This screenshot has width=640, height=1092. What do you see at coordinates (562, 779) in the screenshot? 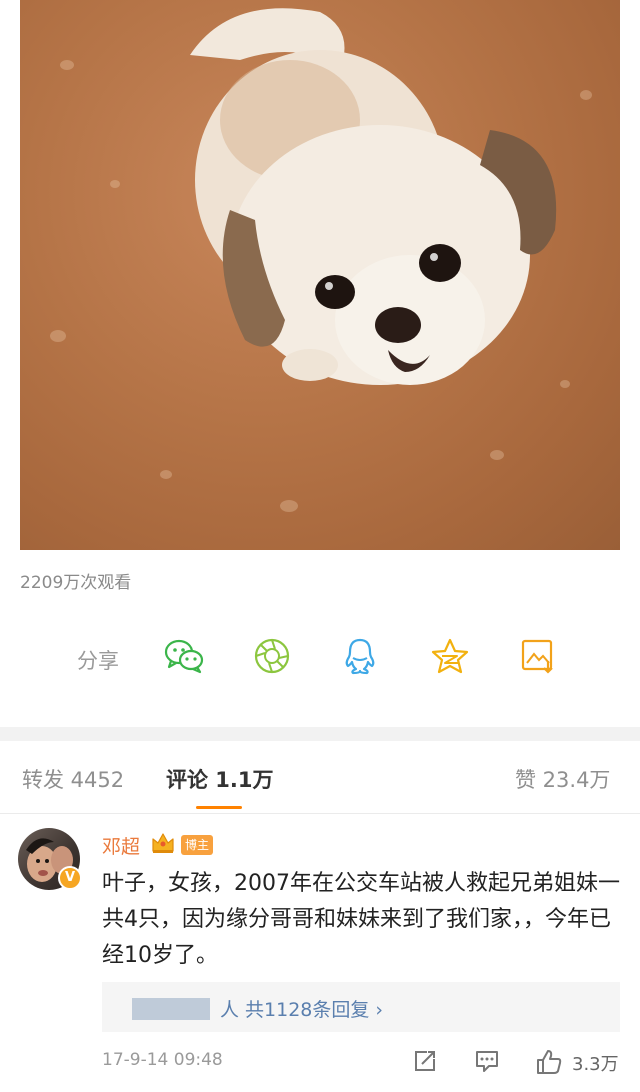
I see `tab-likes: 赞 23.4万` at bounding box center [562, 779].